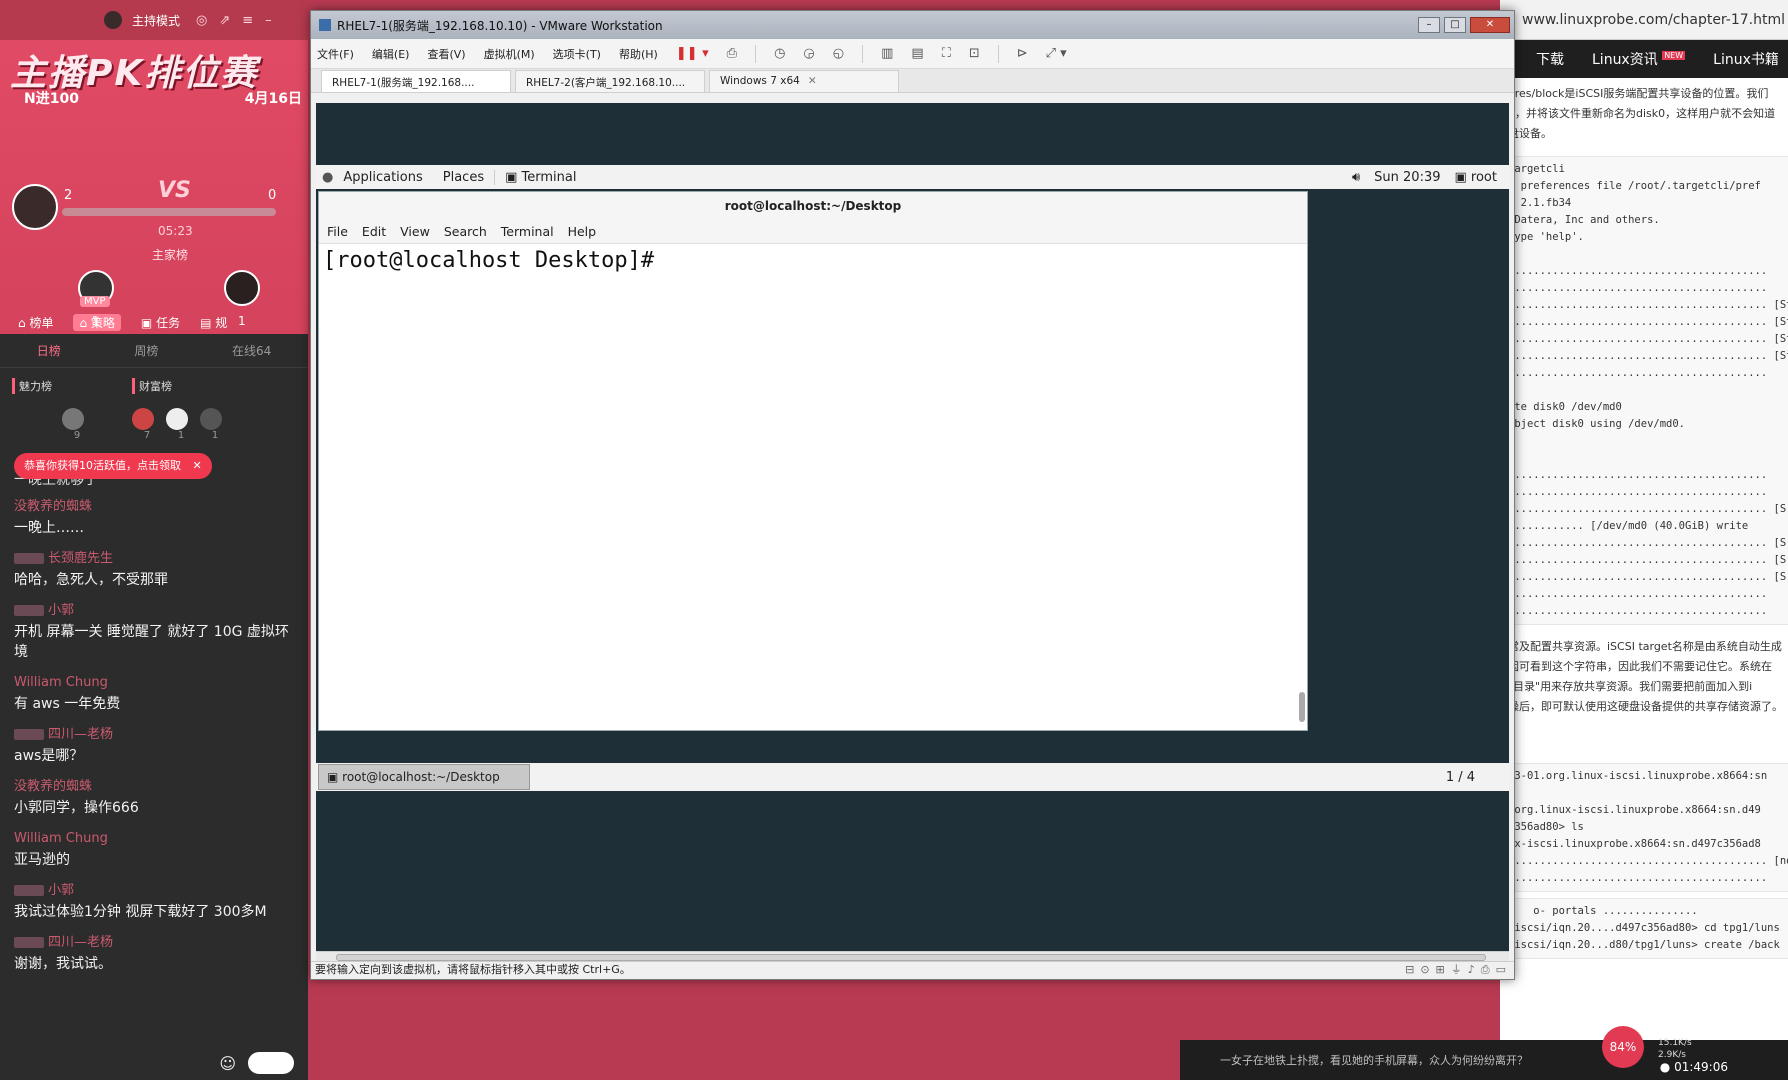 Image resolution: width=1788 pixels, height=1080 pixels. What do you see at coordinates (146, 350) in the screenshot?
I see `tab-weekly: 周榜` at bounding box center [146, 350].